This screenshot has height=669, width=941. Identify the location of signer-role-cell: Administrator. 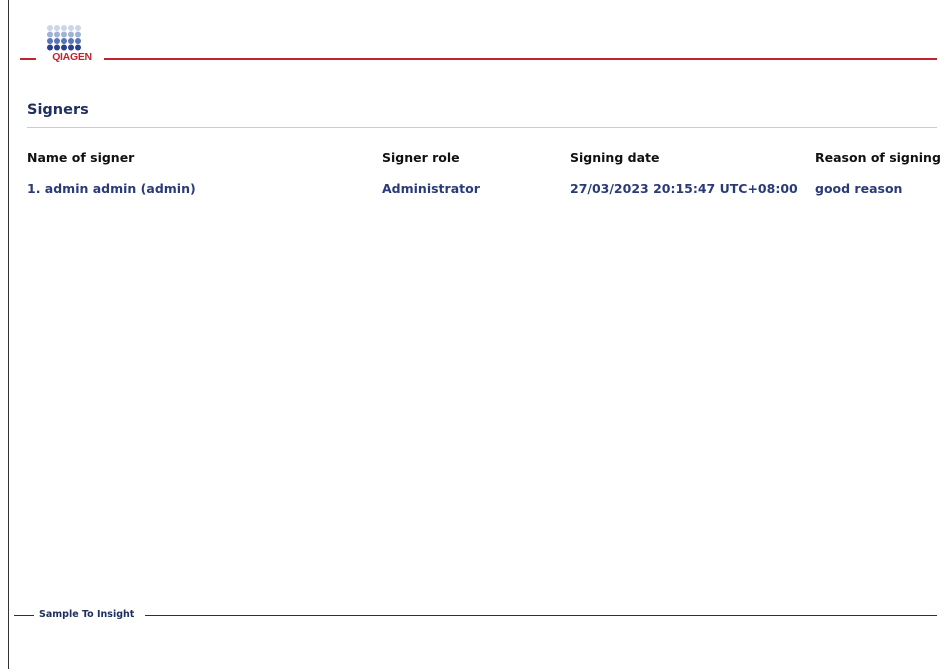
(431, 188).